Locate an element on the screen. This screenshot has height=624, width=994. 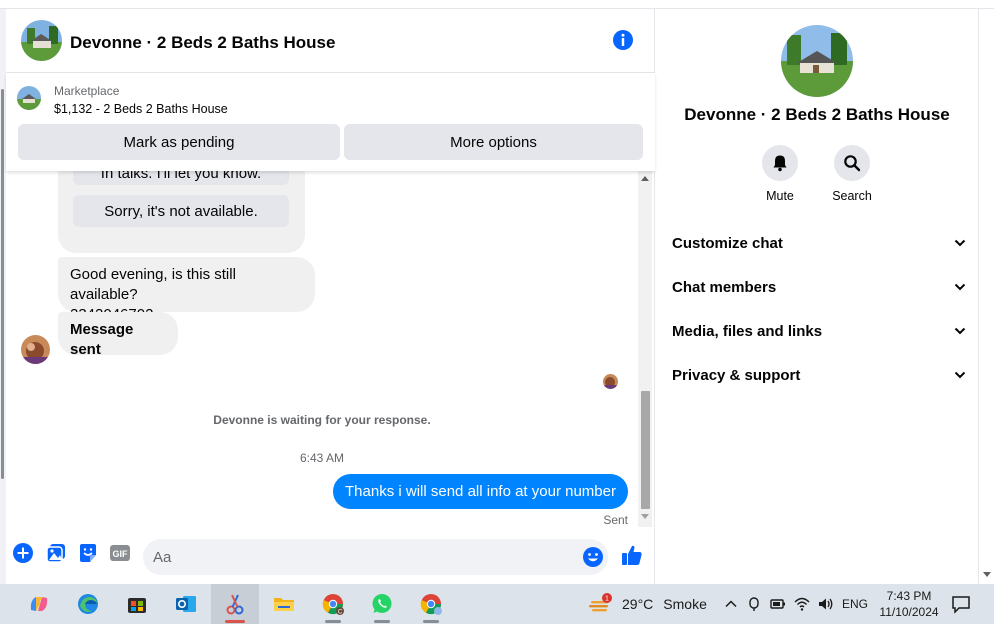
chat-title: Devonne · 2 Beds 2 Baths House is located at coordinates (202, 43).